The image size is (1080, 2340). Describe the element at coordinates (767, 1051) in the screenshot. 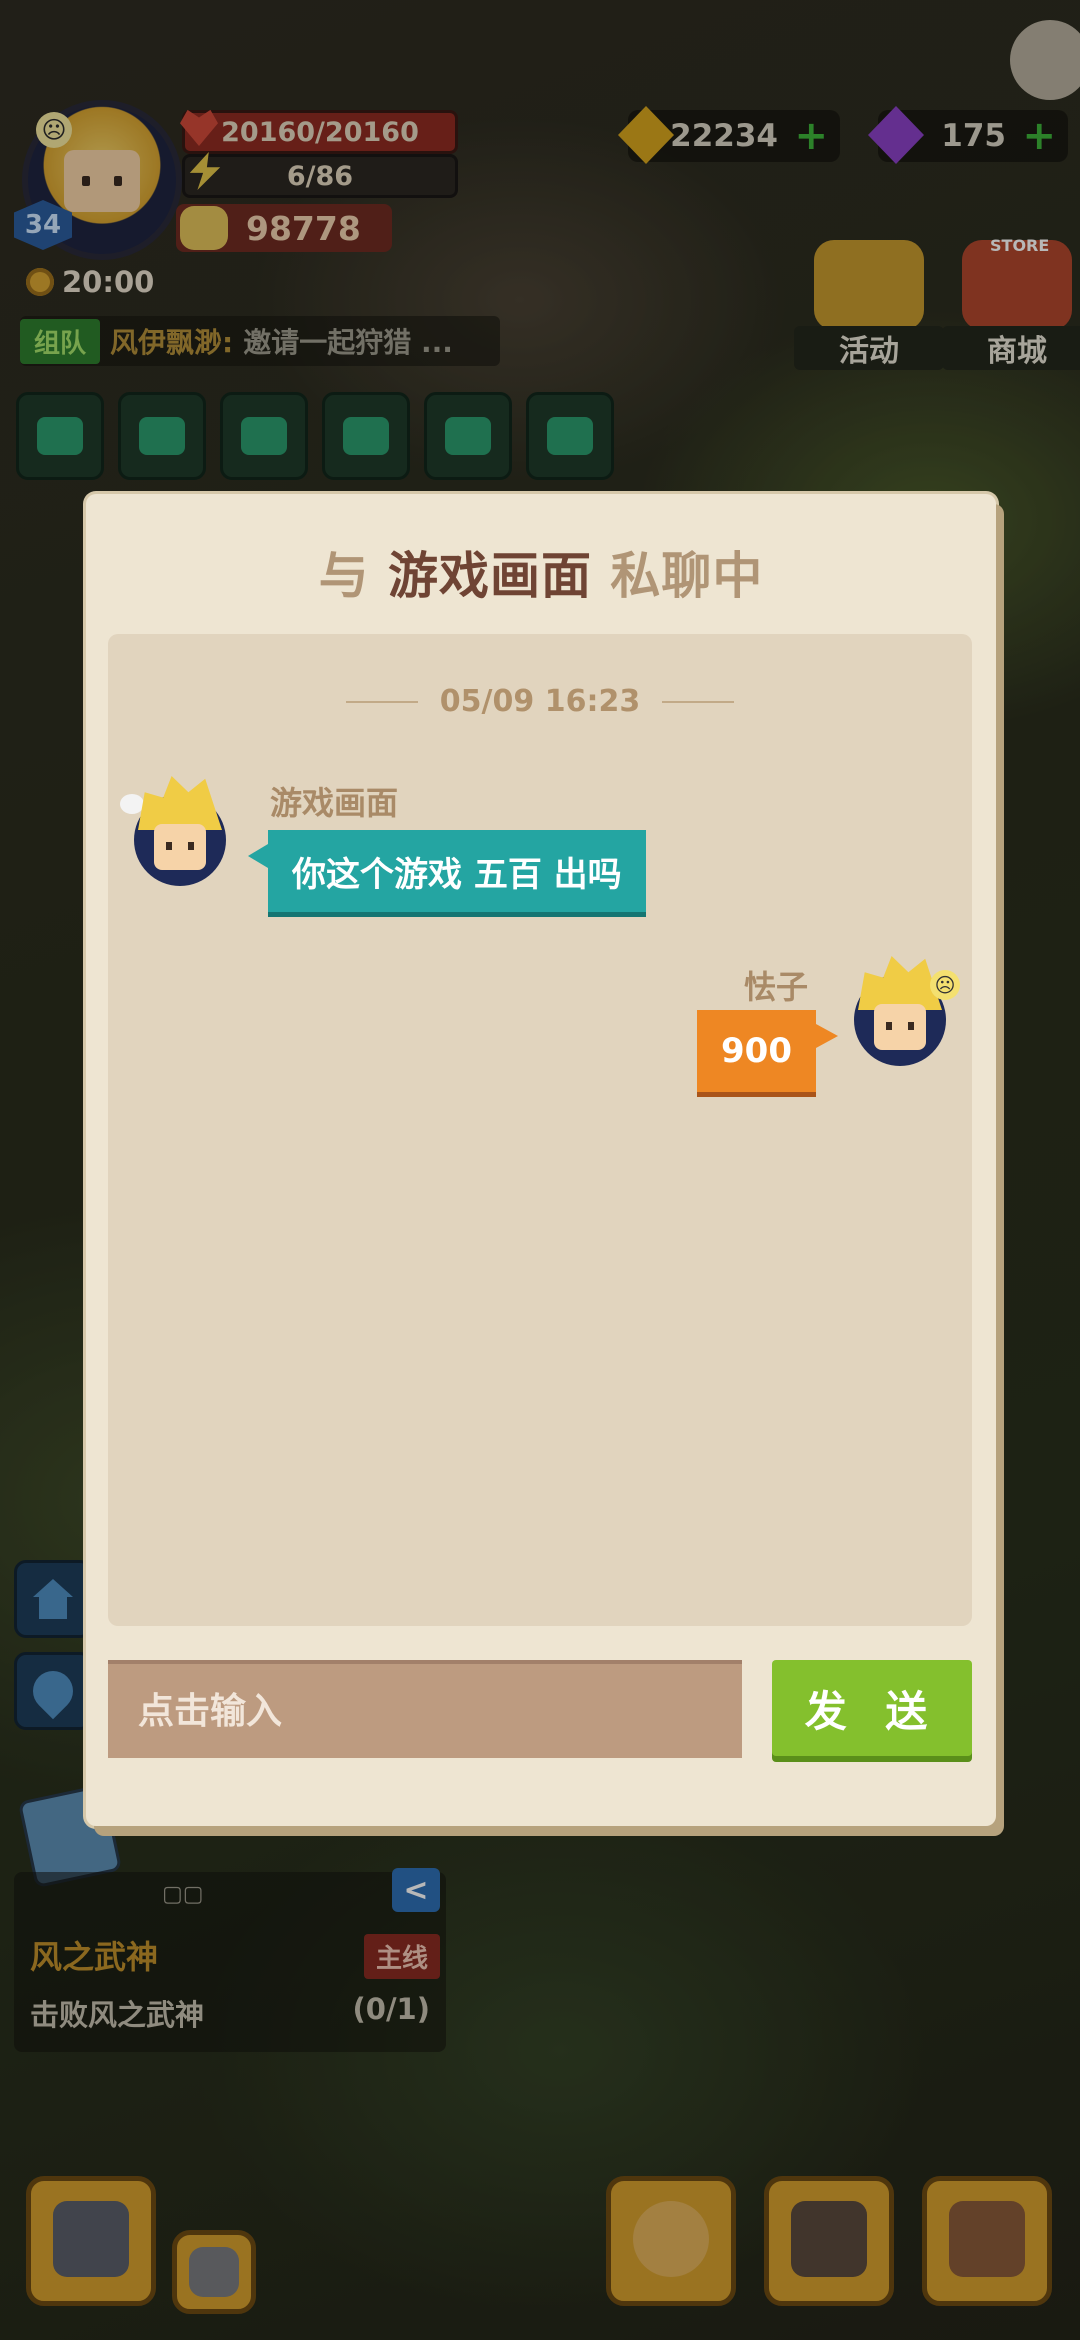

I see `message-bubble-outgoing: 900` at that location.